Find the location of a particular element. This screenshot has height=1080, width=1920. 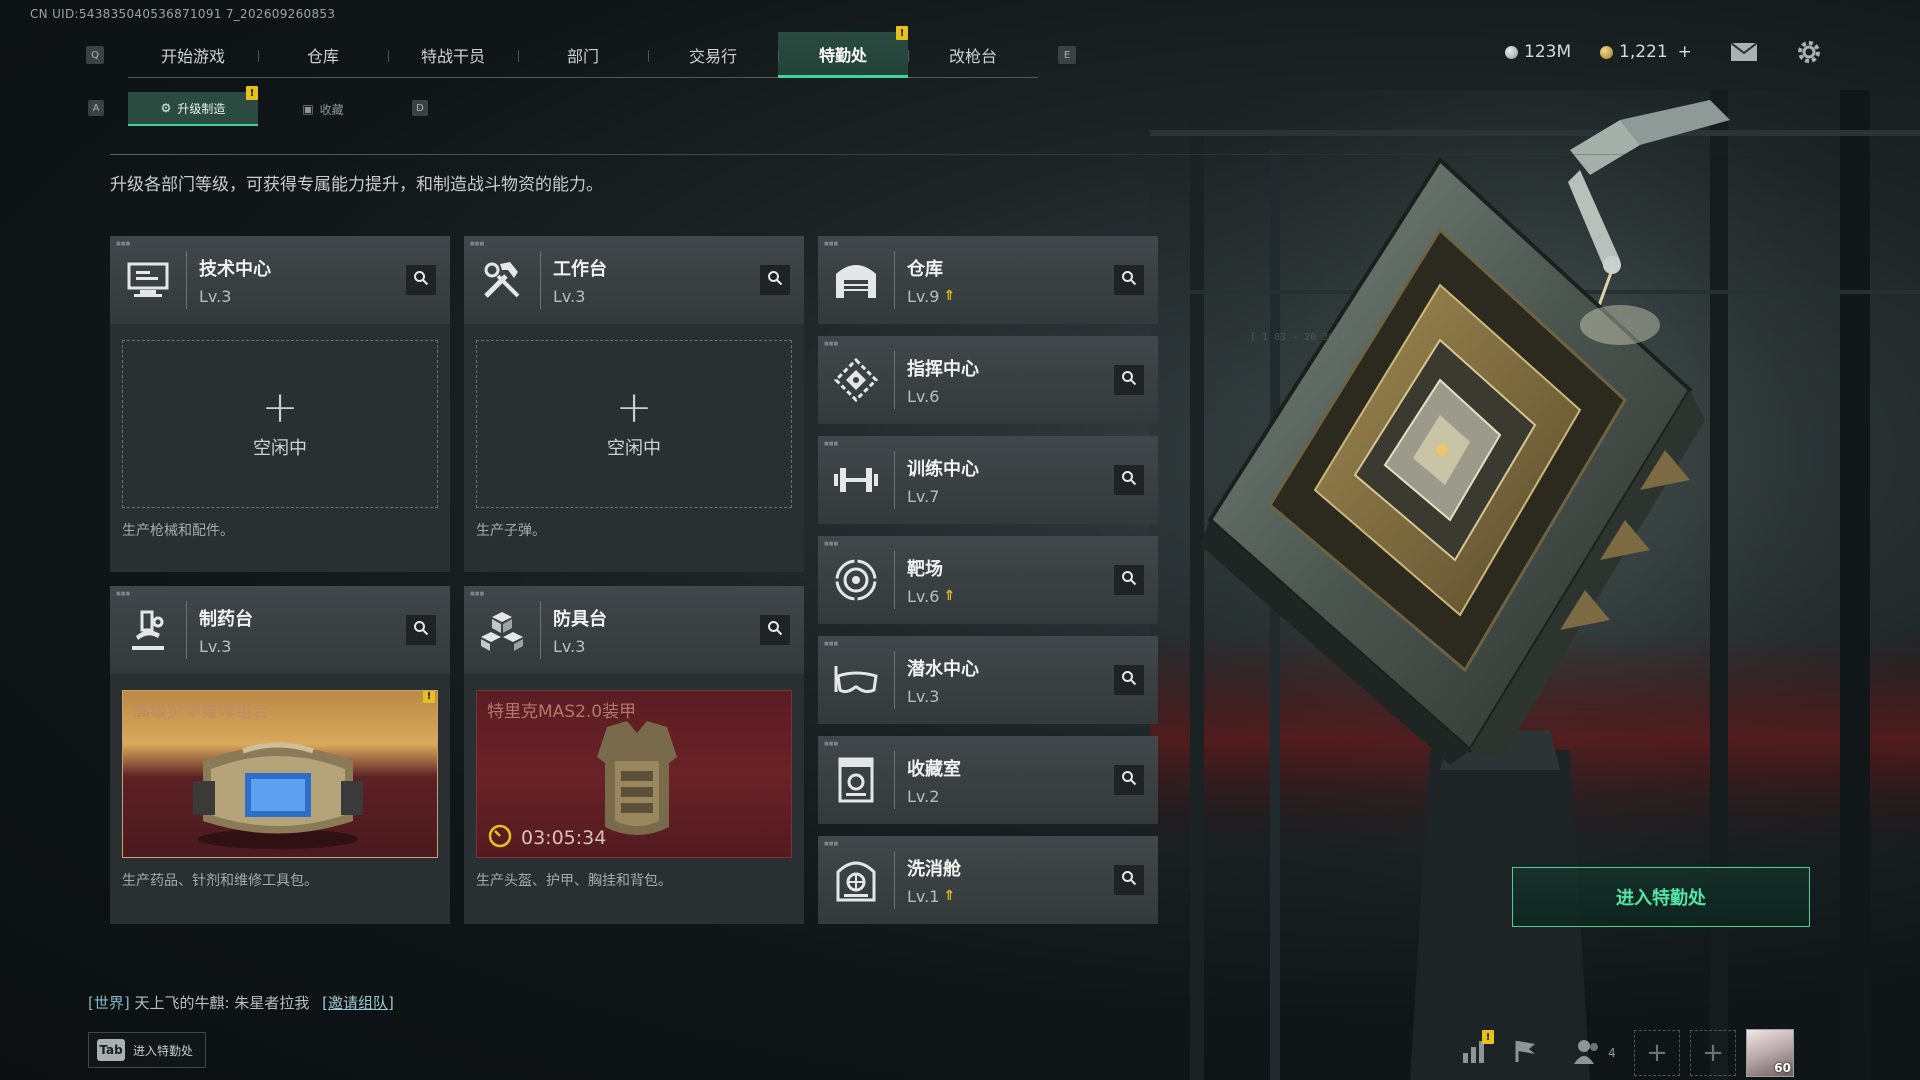

workshop-level: Lv.3 is located at coordinates (569, 296).